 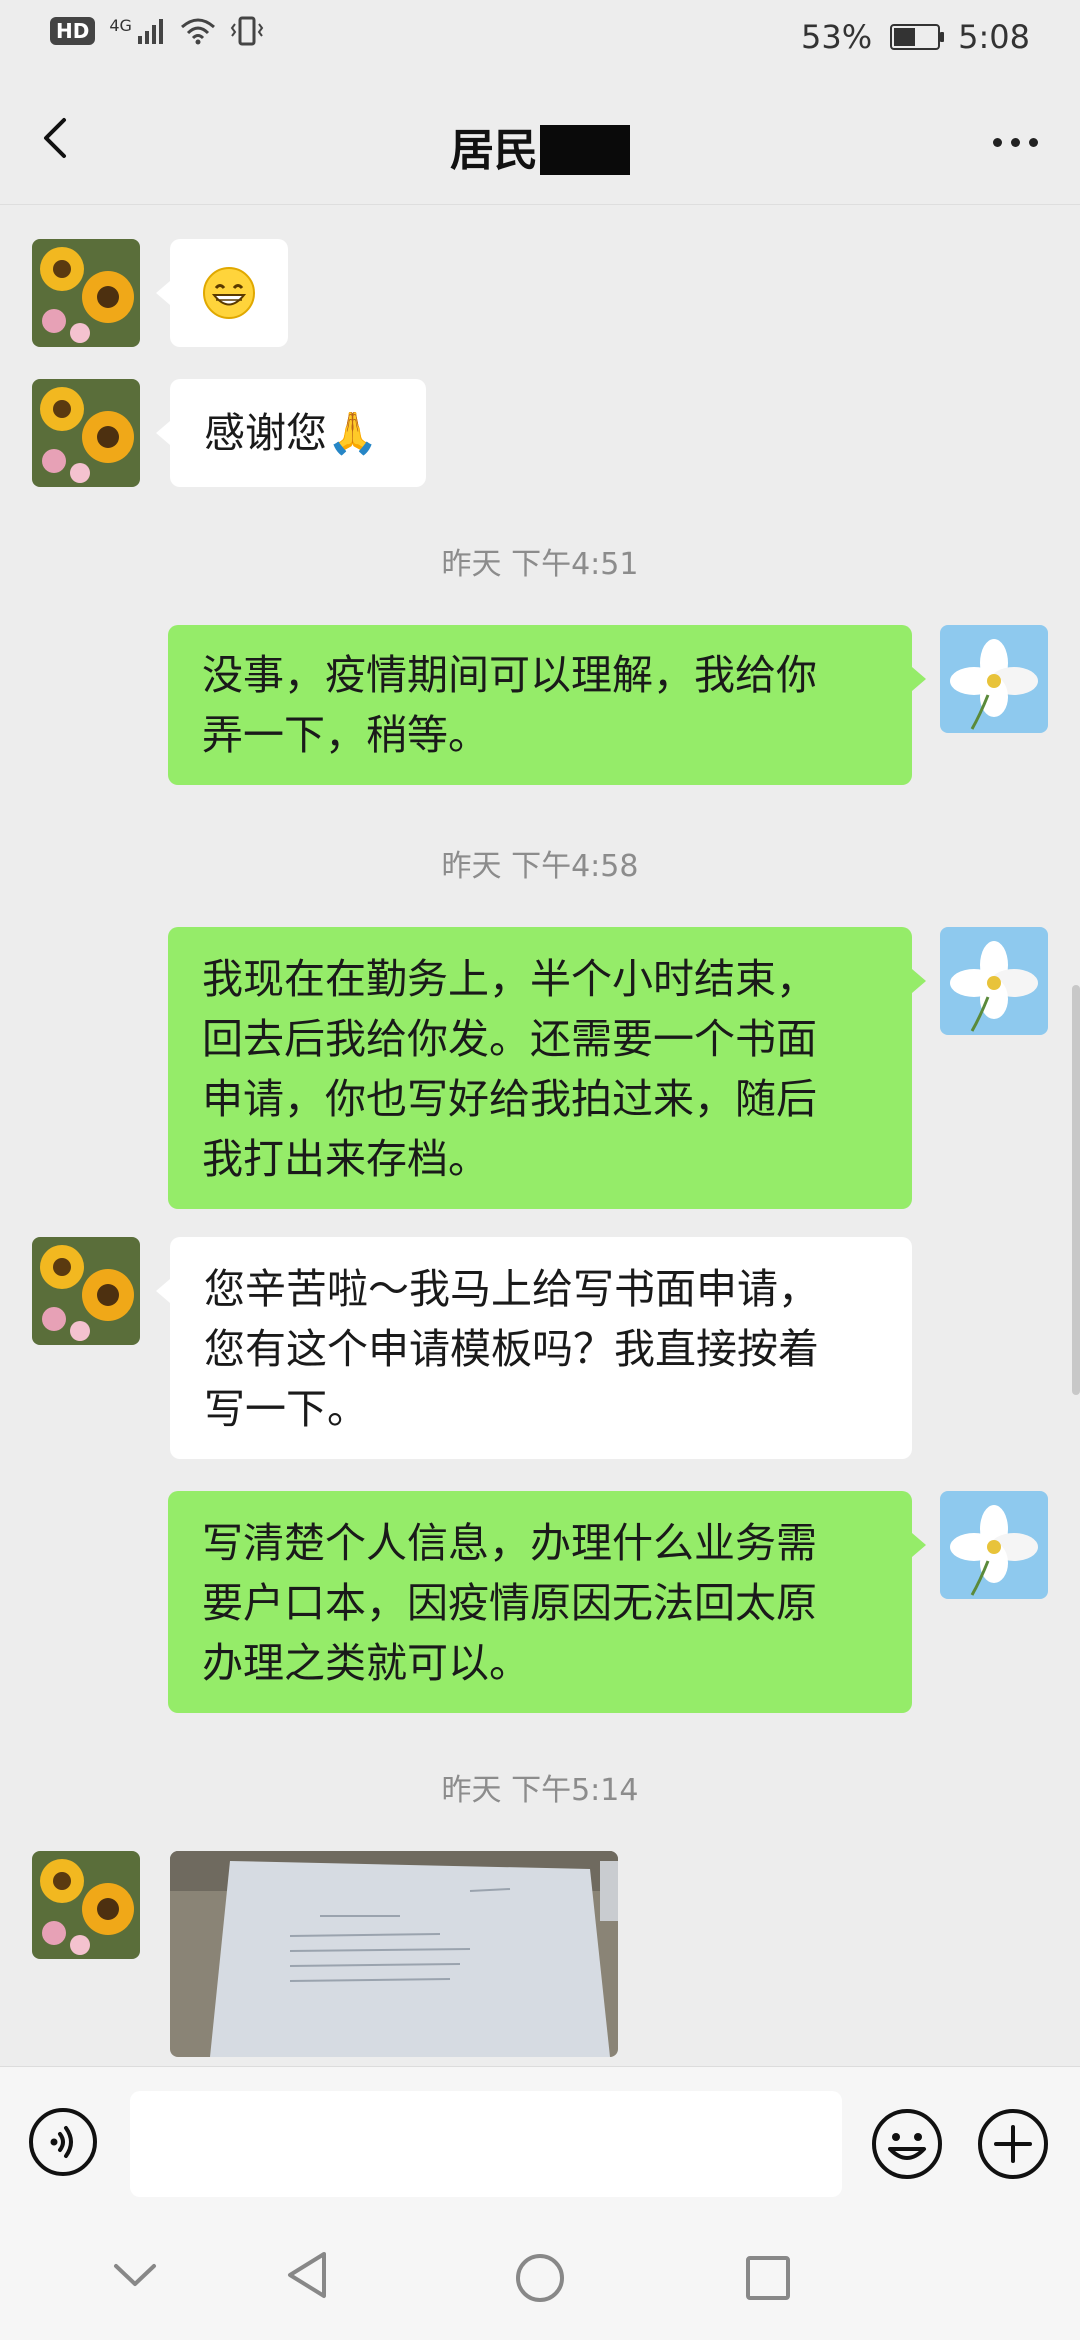 What do you see at coordinates (585, 150) in the screenshot?
I see `redaction-block` at bounding box center [585, 150].